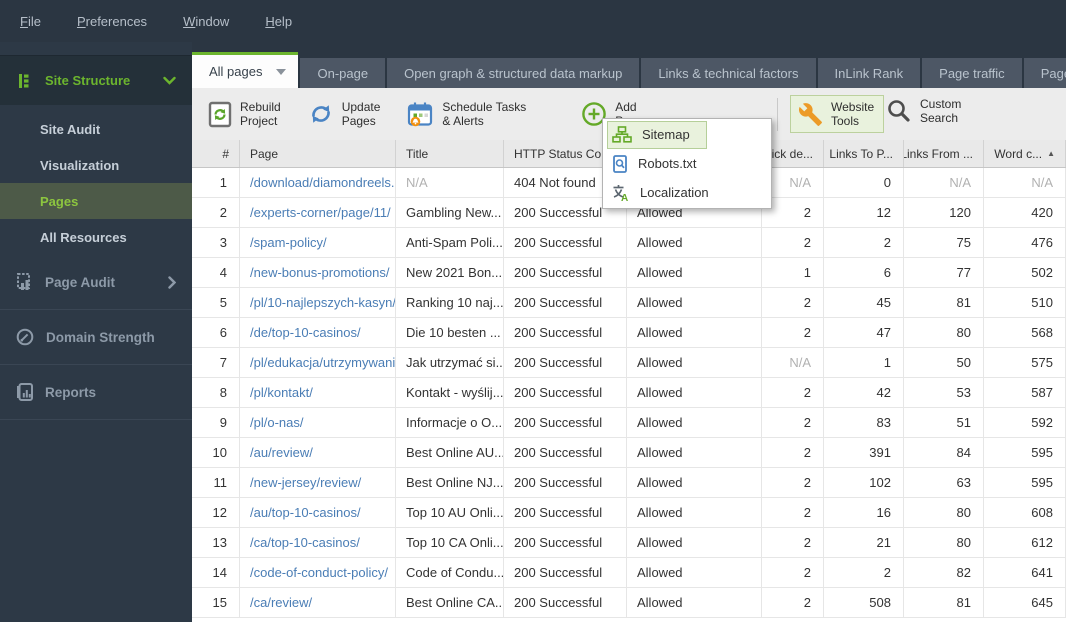 The width and height of the screenshot is (1066, 622). Describe the element at coordinates (864, 512) in the screenshot. I see `cell-links_to: 16` at that location.